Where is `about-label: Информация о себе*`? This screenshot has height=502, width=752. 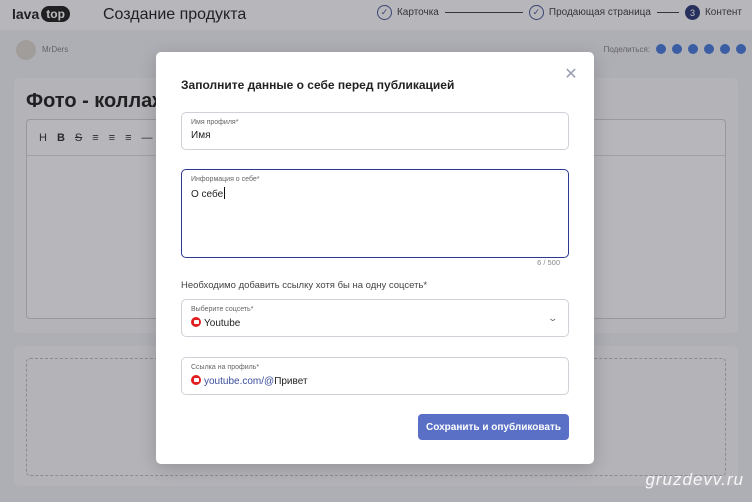
about-label: Информация о себе* is located at coordinates (225, 179).